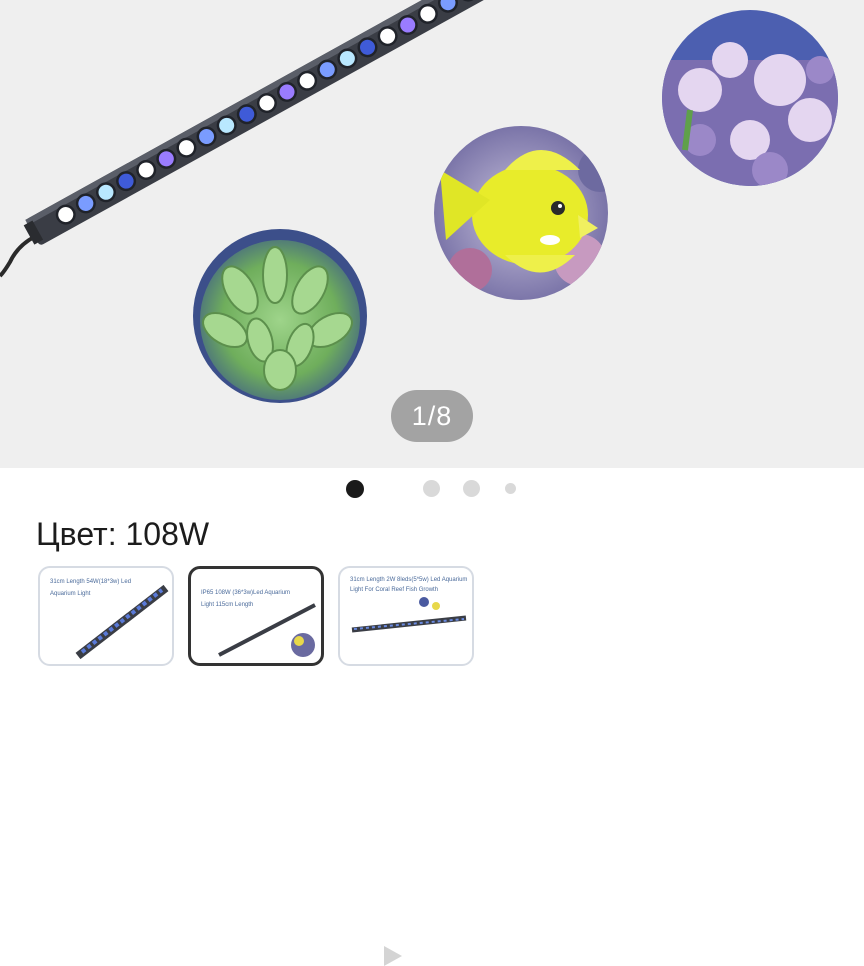 This screenshot has height=966, width=864. I want to click on video-play-icon, so click(393, 956).